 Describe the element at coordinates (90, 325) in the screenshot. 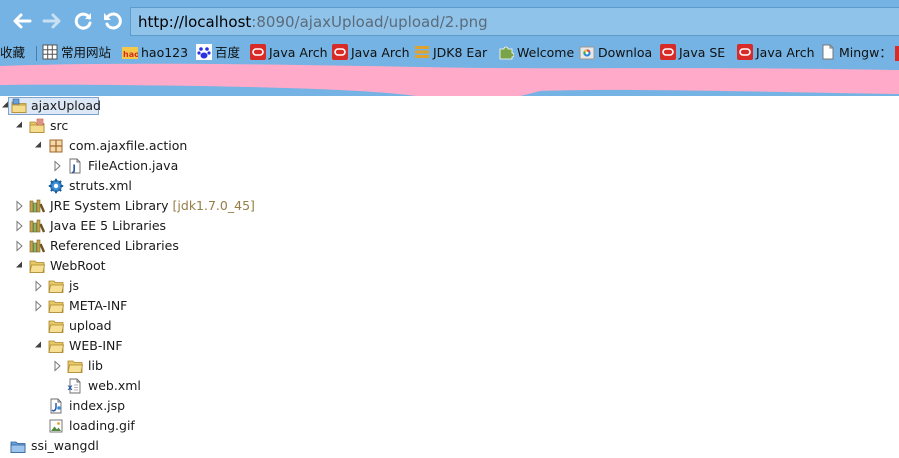

I see `tree-label: upload` at that location.